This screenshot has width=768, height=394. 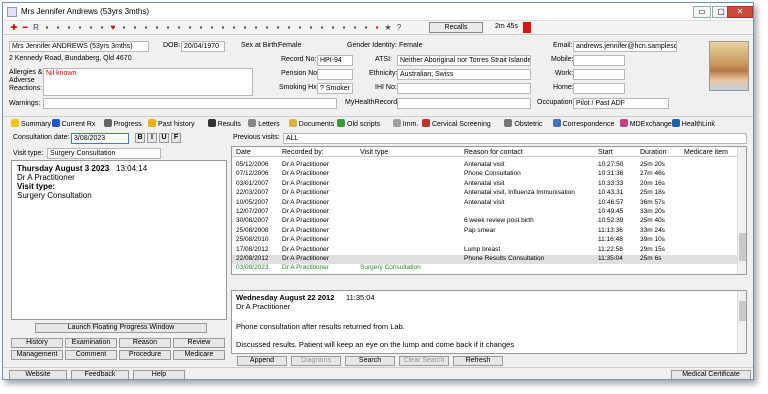 I want to click on history-button: History, so click(x=37, y=343).